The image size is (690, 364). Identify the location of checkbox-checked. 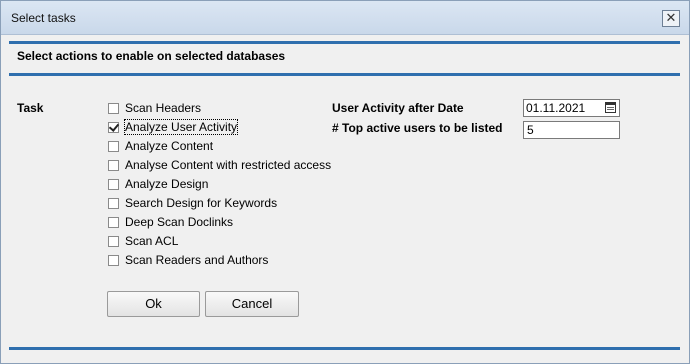
(113, 127).